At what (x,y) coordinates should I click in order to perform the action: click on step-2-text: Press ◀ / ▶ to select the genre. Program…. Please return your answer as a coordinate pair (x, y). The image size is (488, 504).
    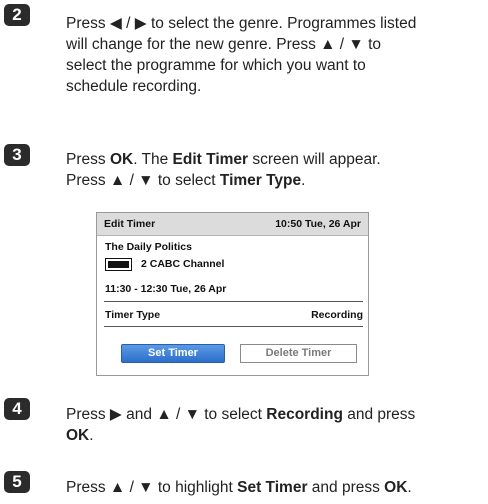
    Looking at the image, I should click on (275, 55).